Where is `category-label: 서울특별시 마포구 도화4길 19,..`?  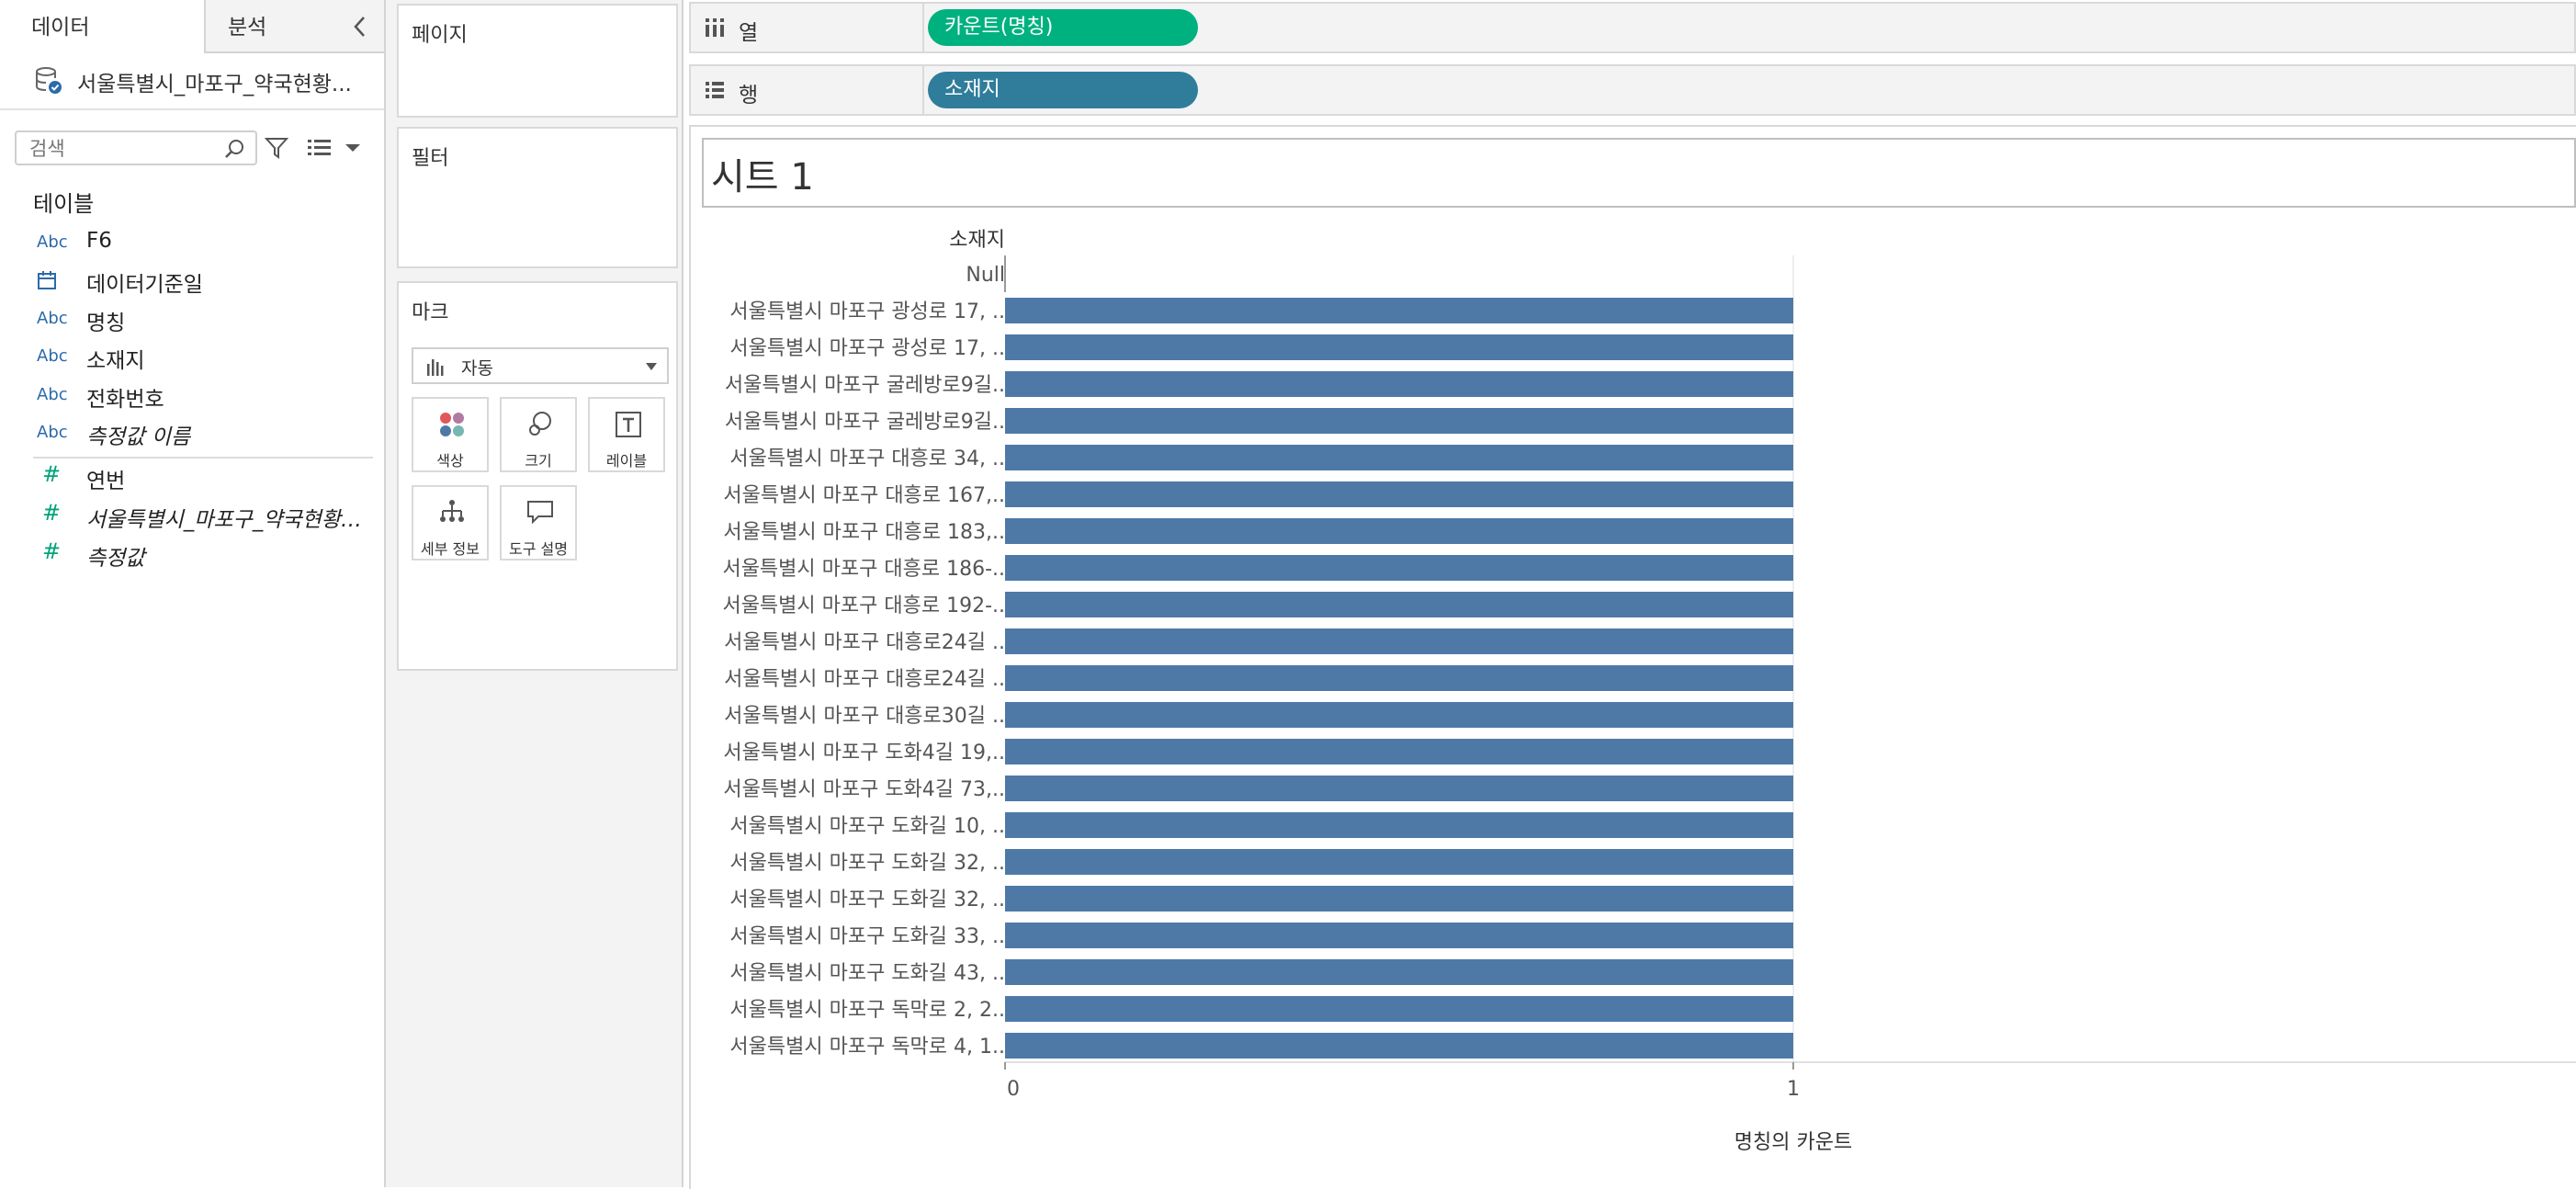 category-label: 서울특별시 마포구 도화4길 19,.. is located at coordinates (864, 753).